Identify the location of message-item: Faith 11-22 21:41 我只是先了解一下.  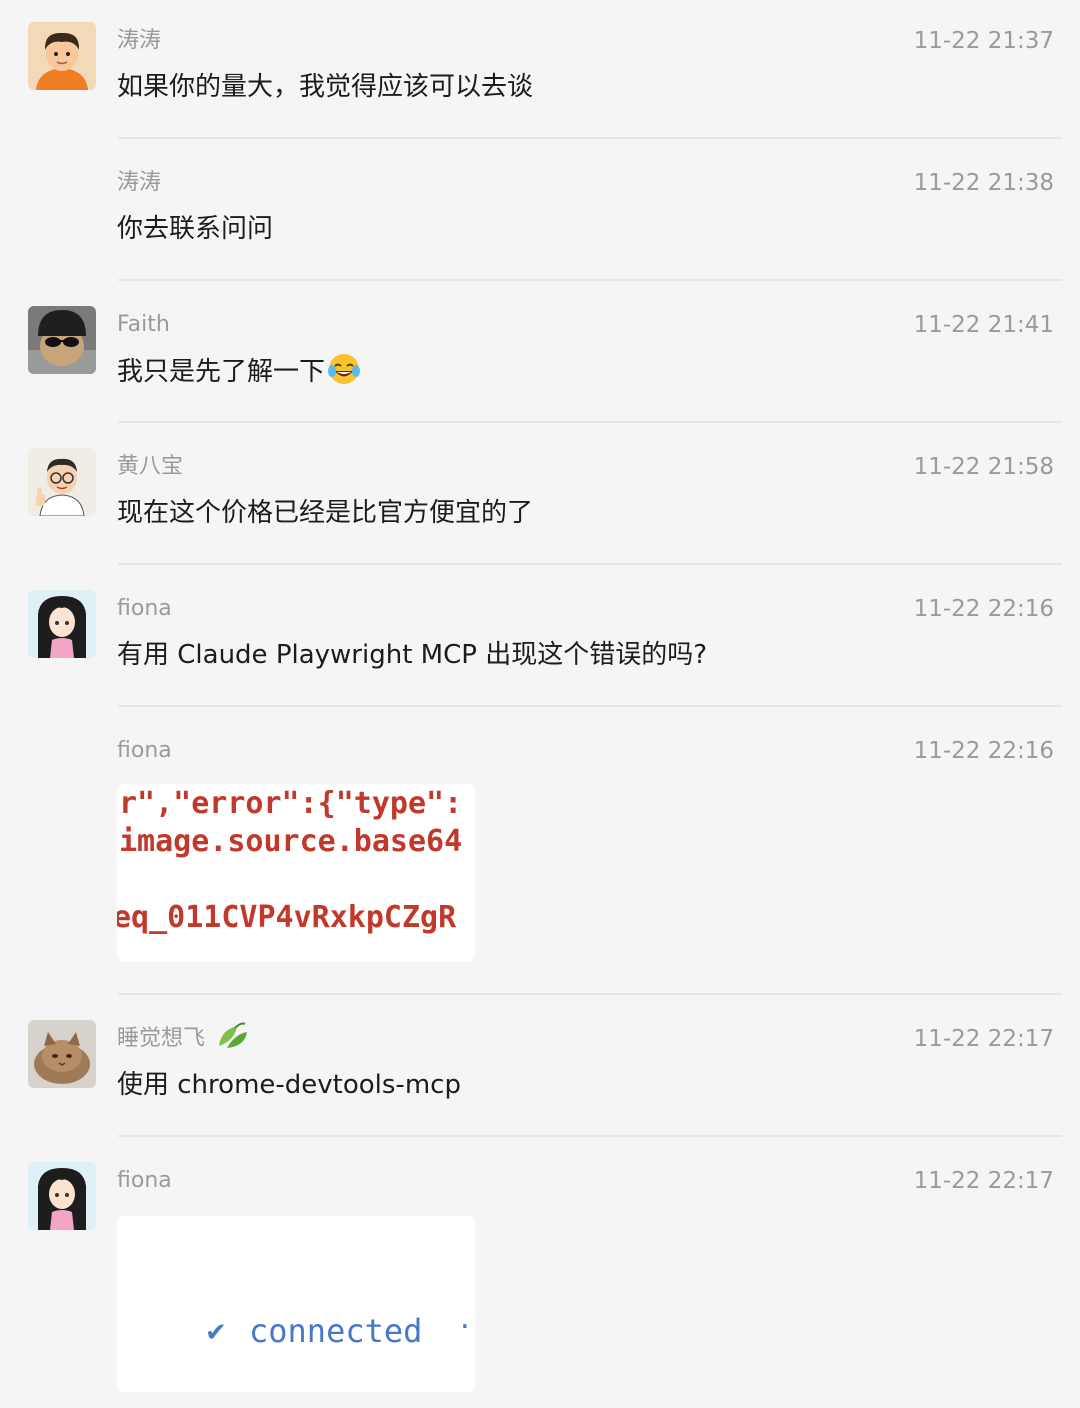
(540, 354).